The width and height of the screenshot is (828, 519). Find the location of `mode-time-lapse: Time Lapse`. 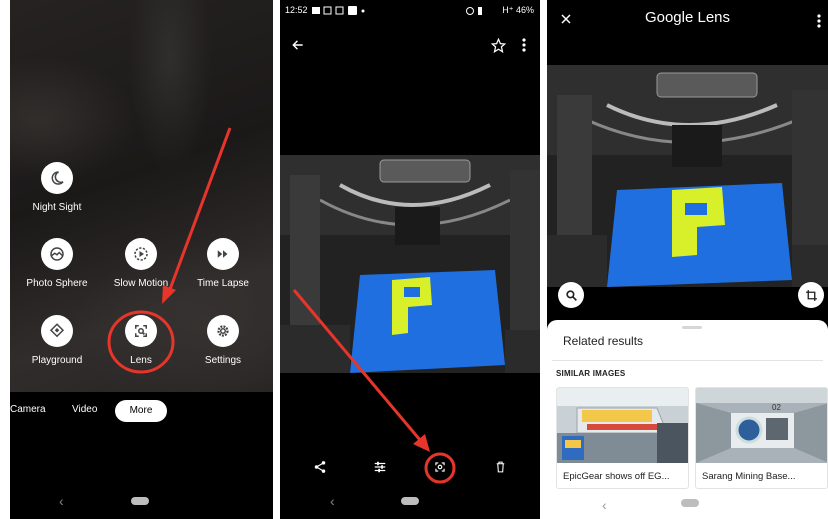

mode-time-lapse: Time Lapse is located at coordinates (223, 263).